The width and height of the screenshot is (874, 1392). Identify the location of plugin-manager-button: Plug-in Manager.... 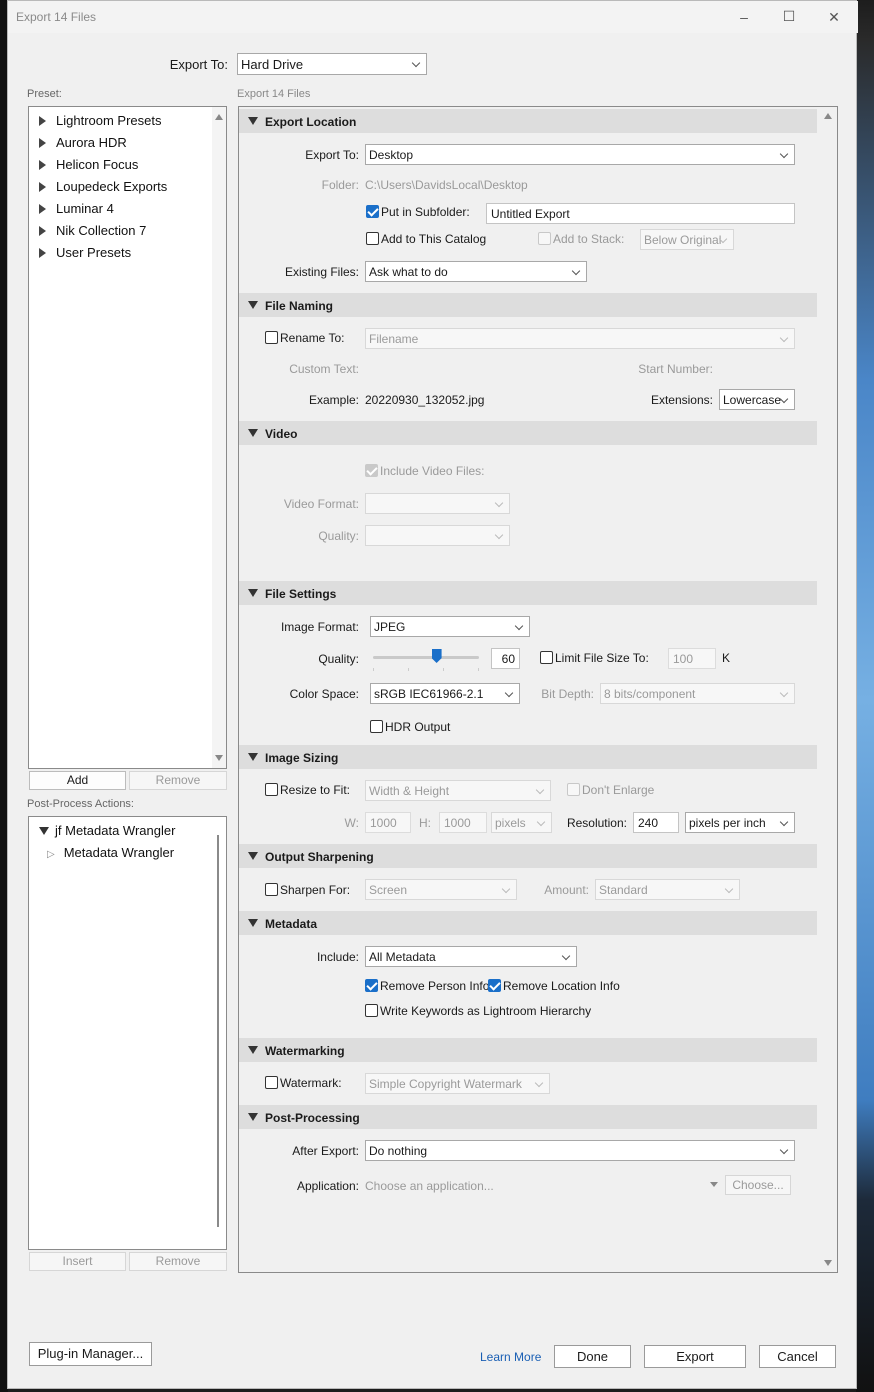
(90, 1354).